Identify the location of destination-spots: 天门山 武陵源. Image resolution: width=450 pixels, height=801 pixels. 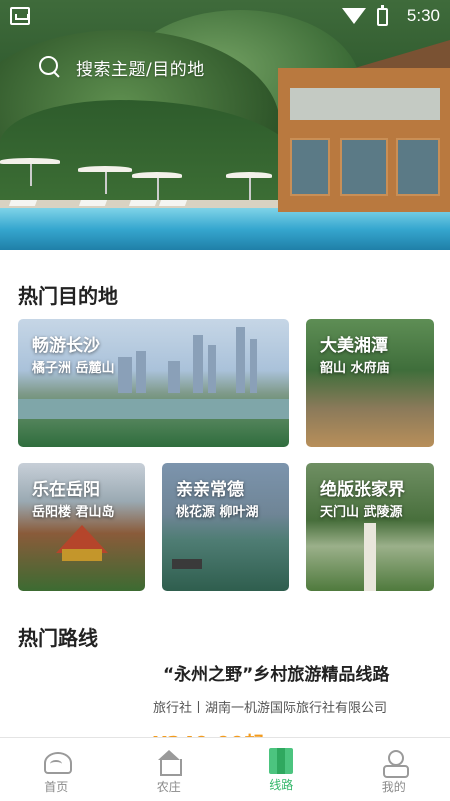
(361, 512).